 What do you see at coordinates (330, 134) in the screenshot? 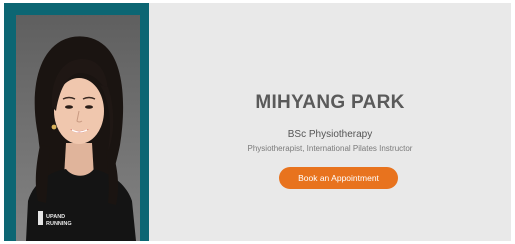
I see `profile-degree: BSc Physiotherapy` at bounding box center [330, 134].